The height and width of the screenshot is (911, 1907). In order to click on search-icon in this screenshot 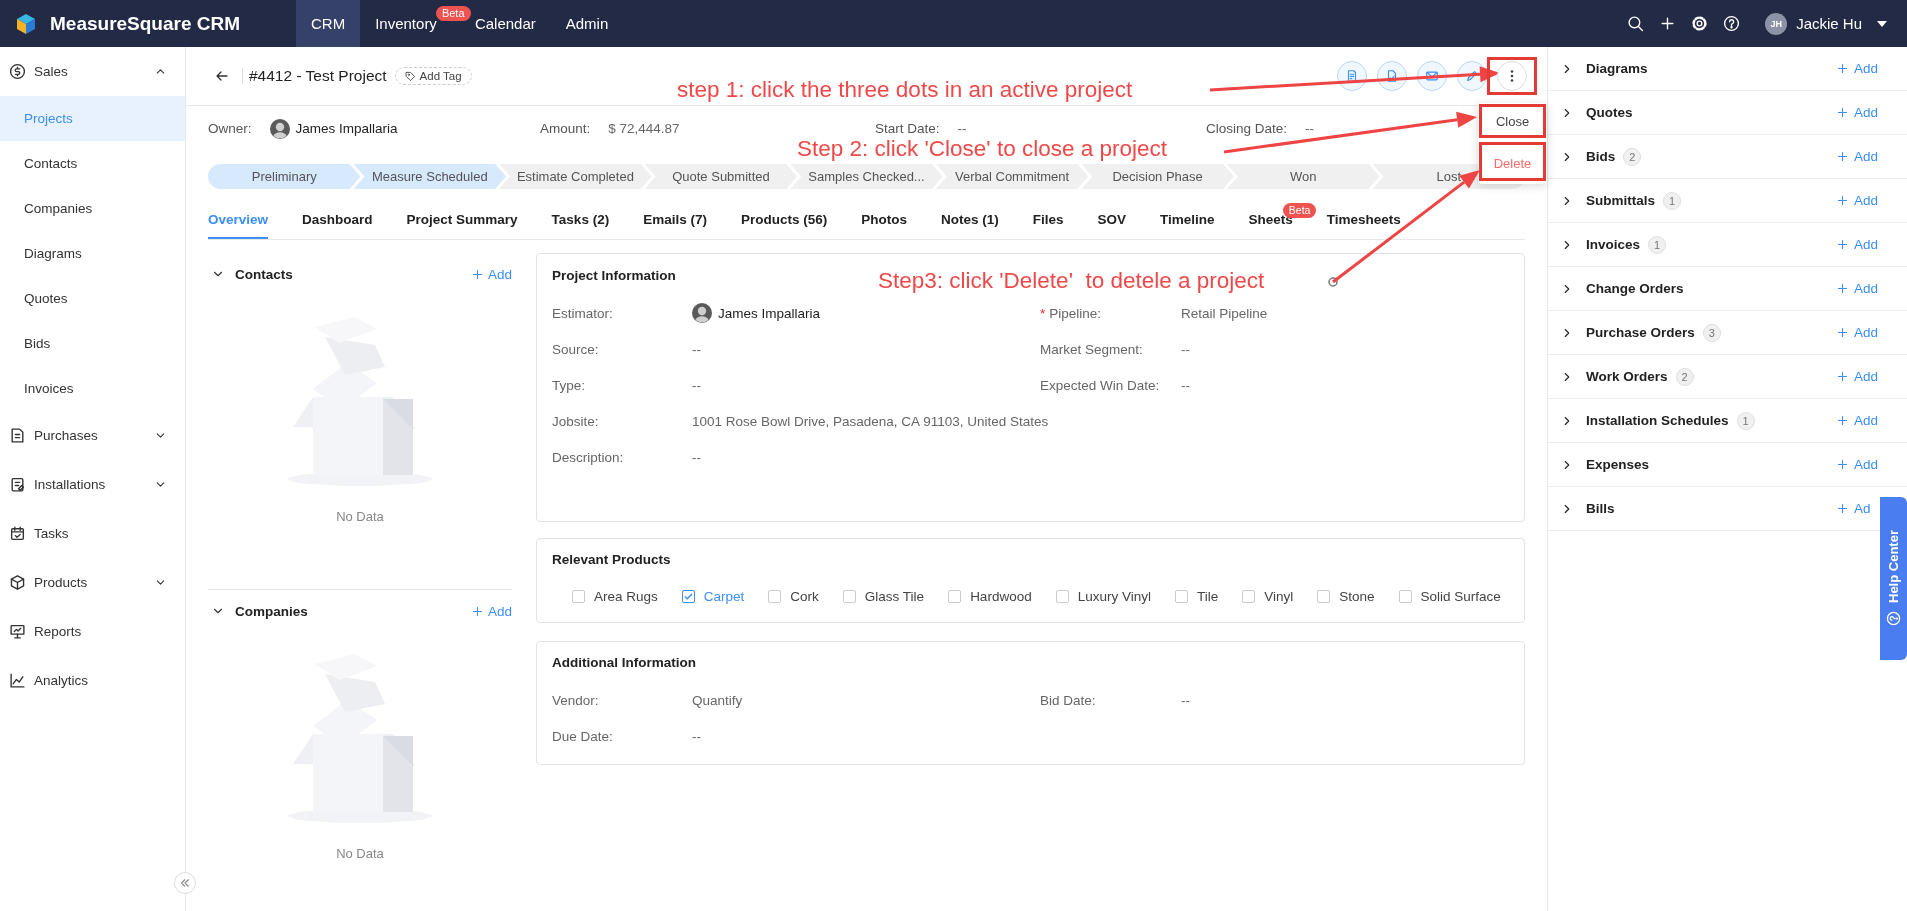, I will do `click(1636, 23)`.